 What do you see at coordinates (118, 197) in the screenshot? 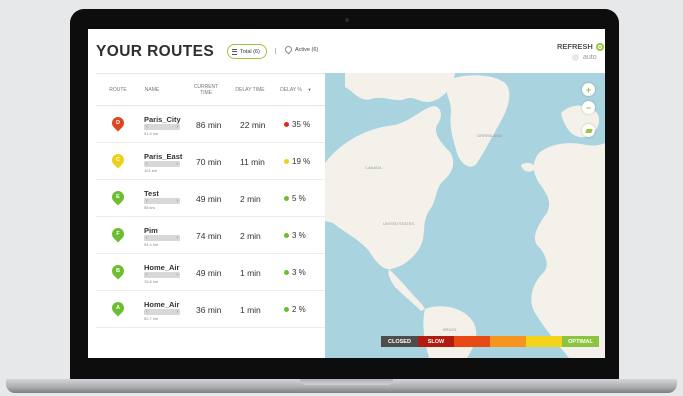
I see `route-letter: E` at bounding box center [118, 197].